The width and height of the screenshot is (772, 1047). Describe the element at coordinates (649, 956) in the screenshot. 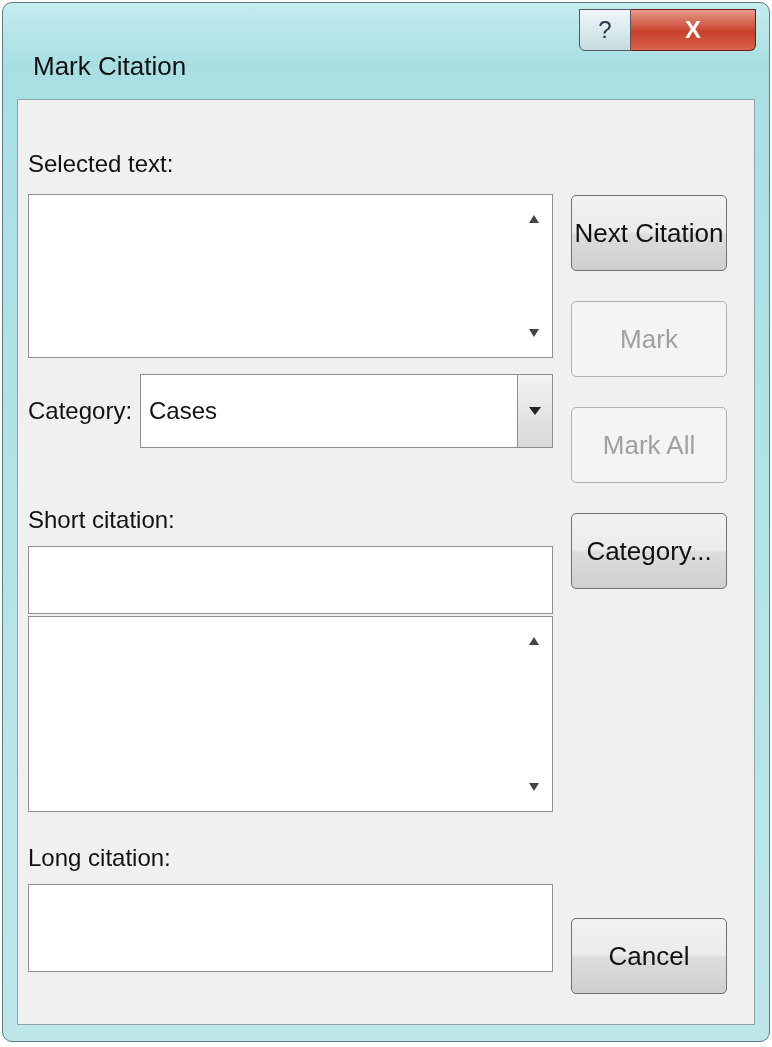

I see `dialog-button: Cancel` at that location.